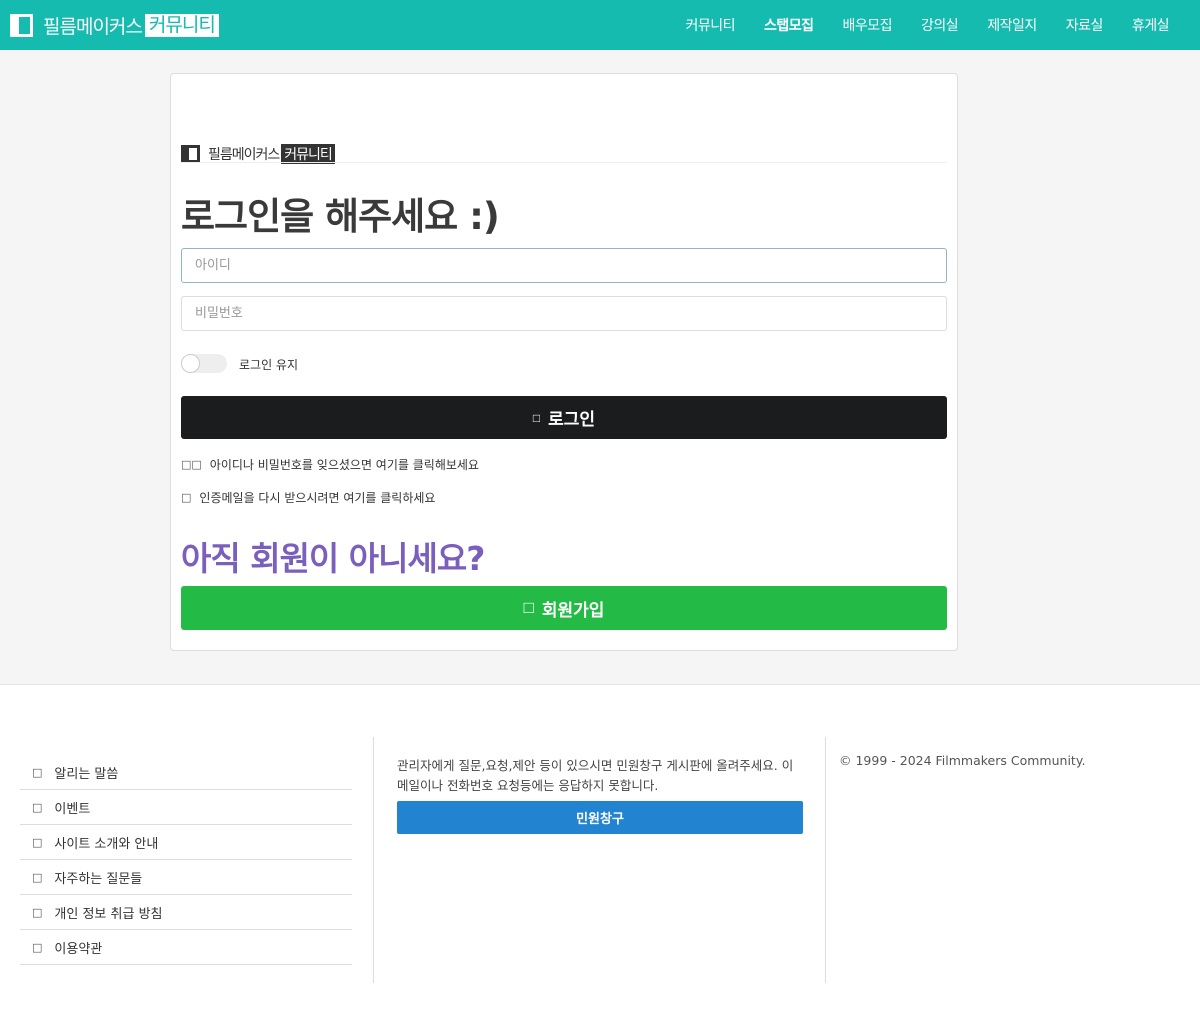 The height and width of the screenshot is (1035, 1200). Describe the element at coordinates (308, 154) in the screenshot. I see `card-logo-box-text: 커뮤니티` at that location.